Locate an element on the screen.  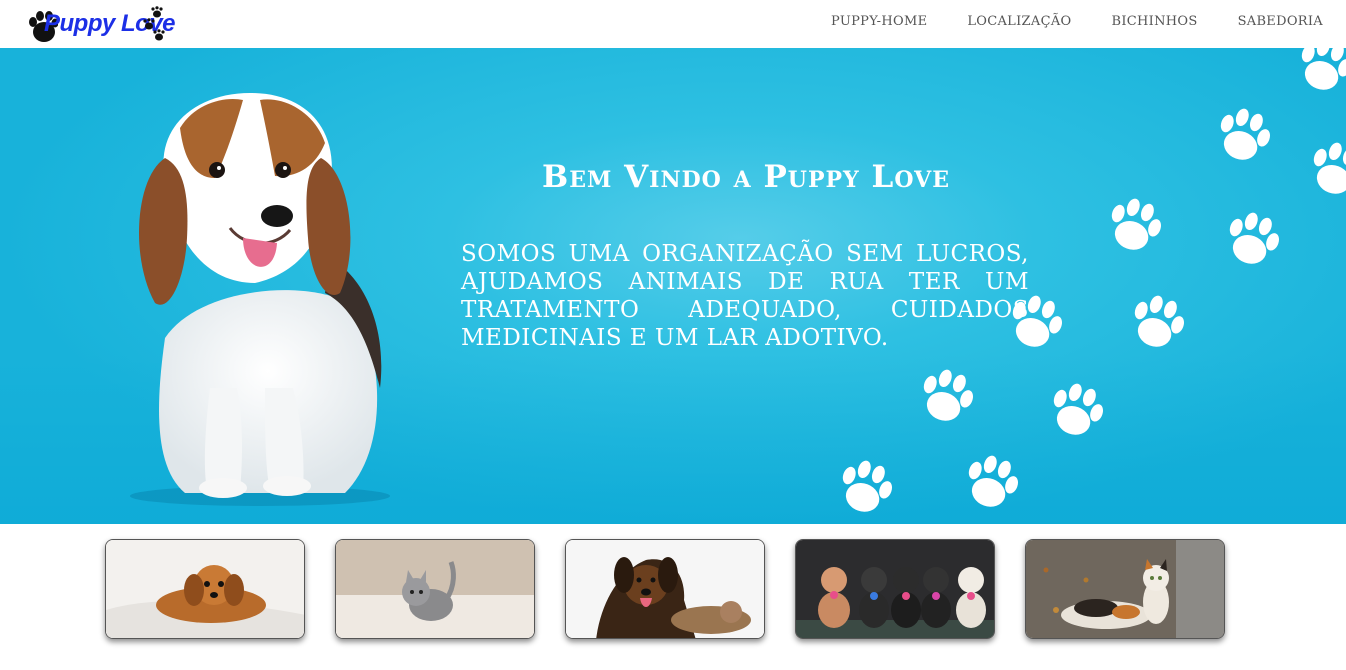
gallery-thumb-puppies-with-bows is located at coordinates (895, 589).